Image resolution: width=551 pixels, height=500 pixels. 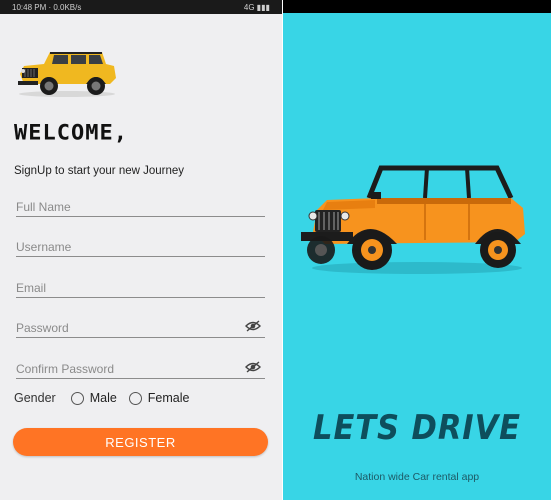 I want to click on gender-male-label: Male, so click(x=103, y=398).